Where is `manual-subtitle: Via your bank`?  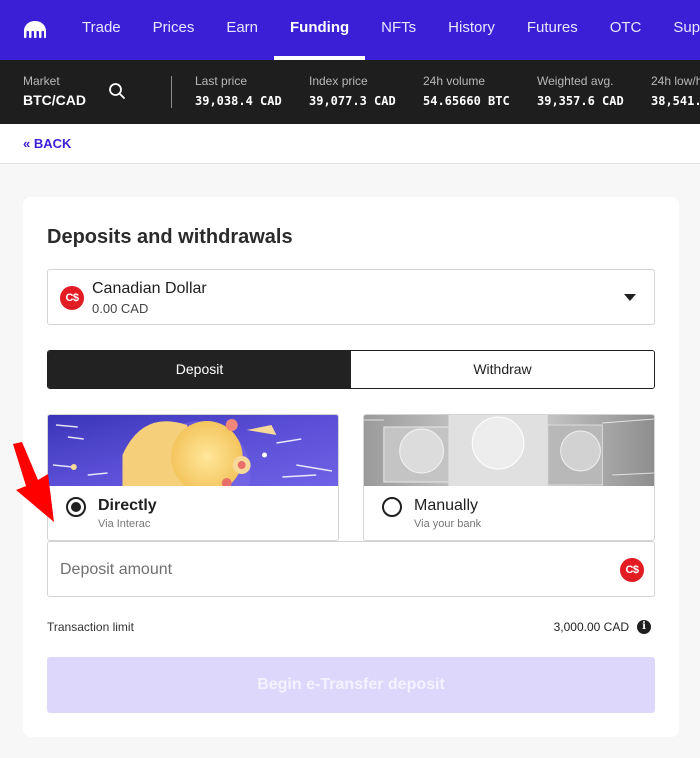
manual-subtitle: Via your bank is located at coordinates (448, 524).